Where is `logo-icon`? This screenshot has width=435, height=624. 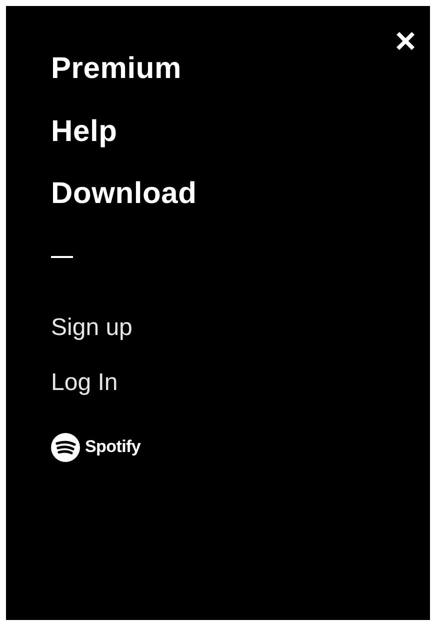 logo-icon is located at coordinates (65, 447).